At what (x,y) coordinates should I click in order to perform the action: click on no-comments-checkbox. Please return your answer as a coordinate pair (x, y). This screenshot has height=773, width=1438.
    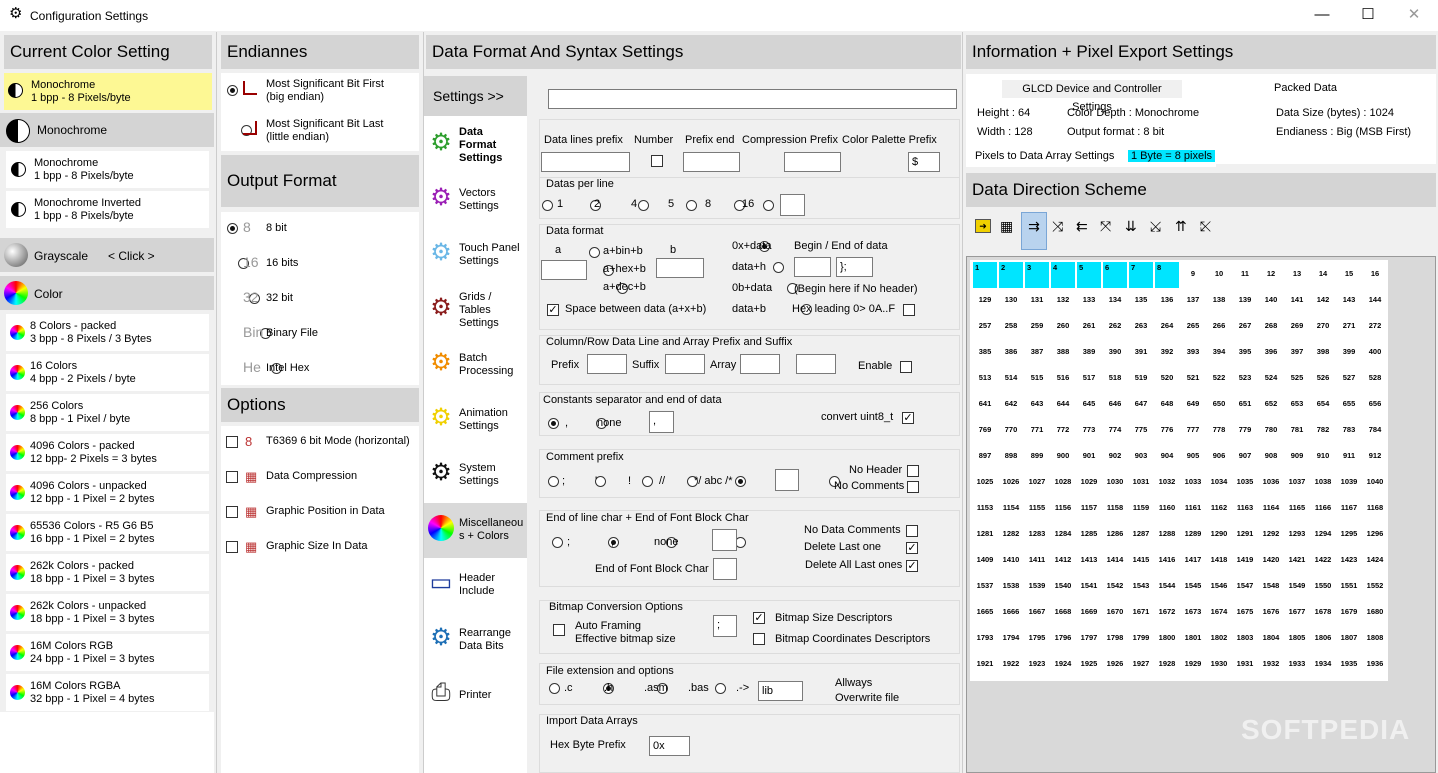
    Looking at the image, I should click on (913, 487).